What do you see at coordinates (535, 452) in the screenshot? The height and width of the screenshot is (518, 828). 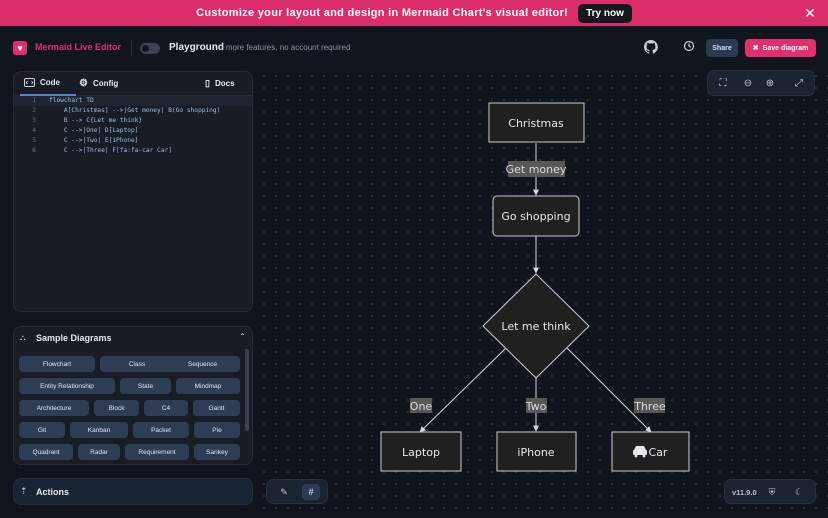 I see `node-iphone-label: iPhone` at bounding box center [535, 452].